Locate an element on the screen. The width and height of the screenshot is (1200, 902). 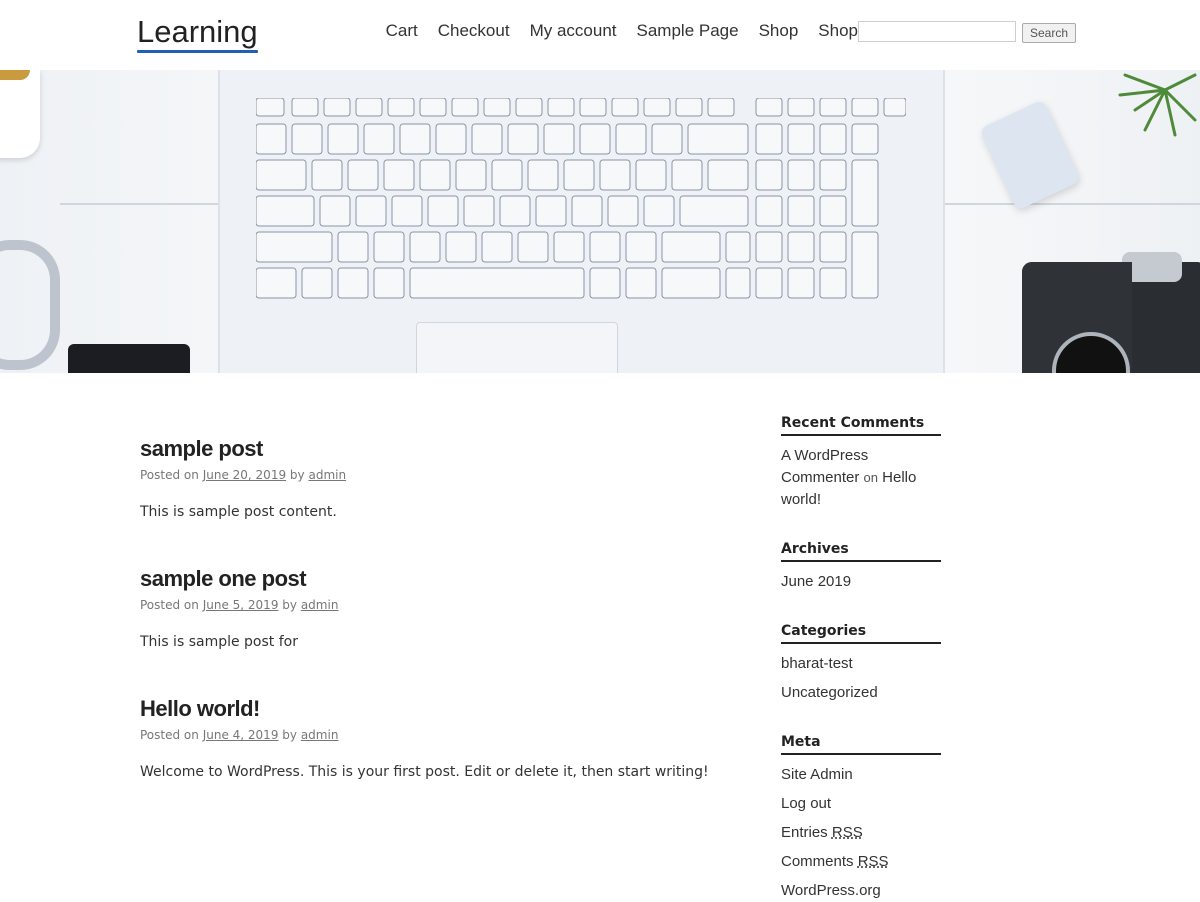
meta-item: Comments RSS is located at coordinates (861, 862).